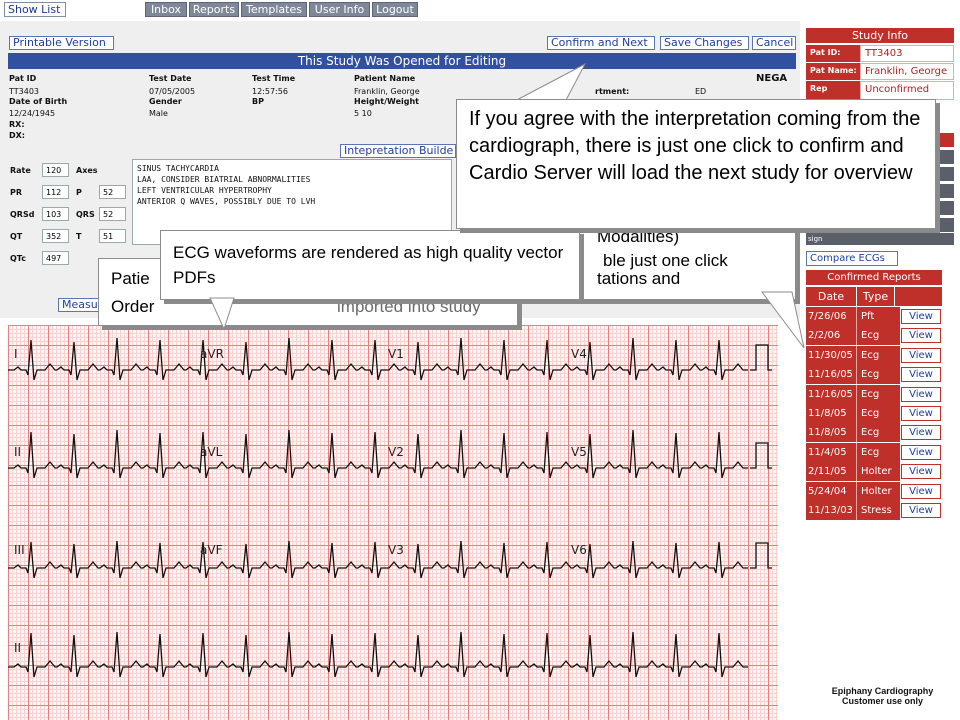 This screenshot has height=720, width=960. I want to click on p-axis-field: 52, so click(112, 192).